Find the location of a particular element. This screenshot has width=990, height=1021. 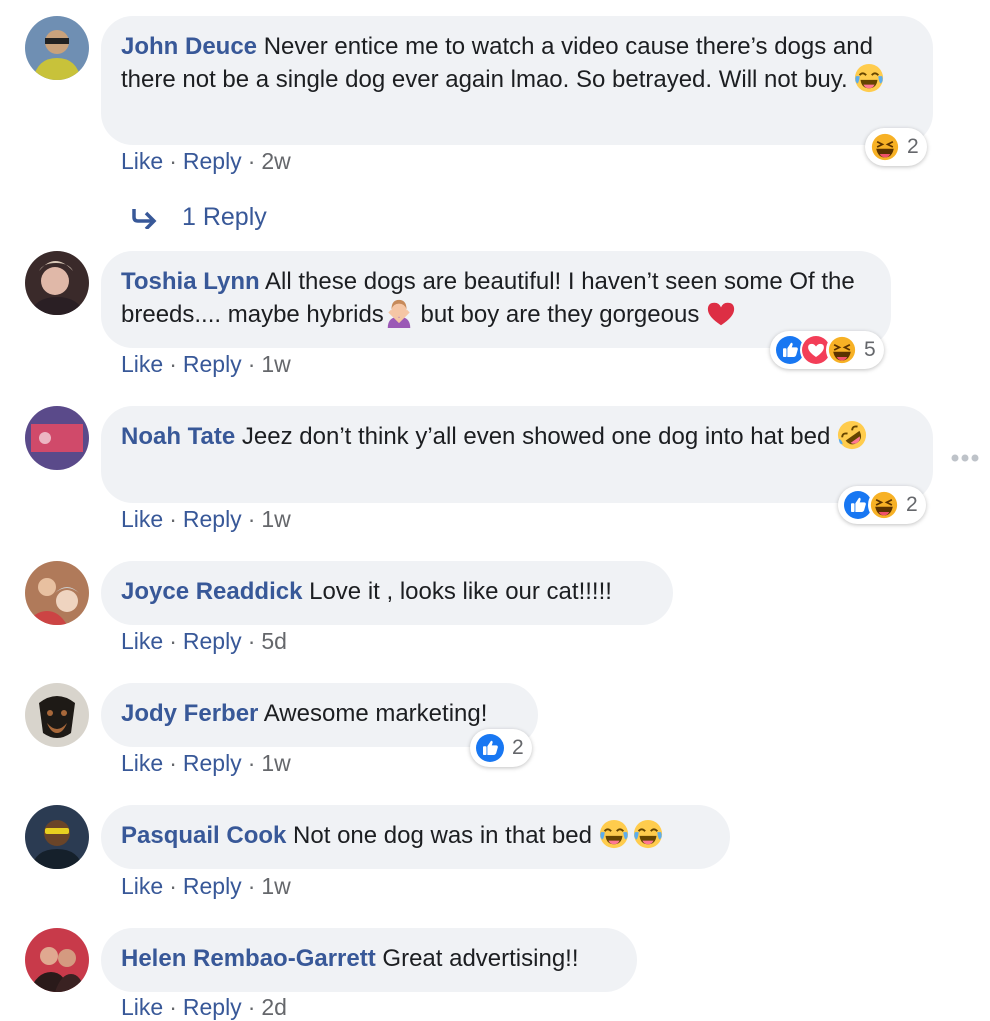

reply-arrow-icon is located at coordinates (144, 218).